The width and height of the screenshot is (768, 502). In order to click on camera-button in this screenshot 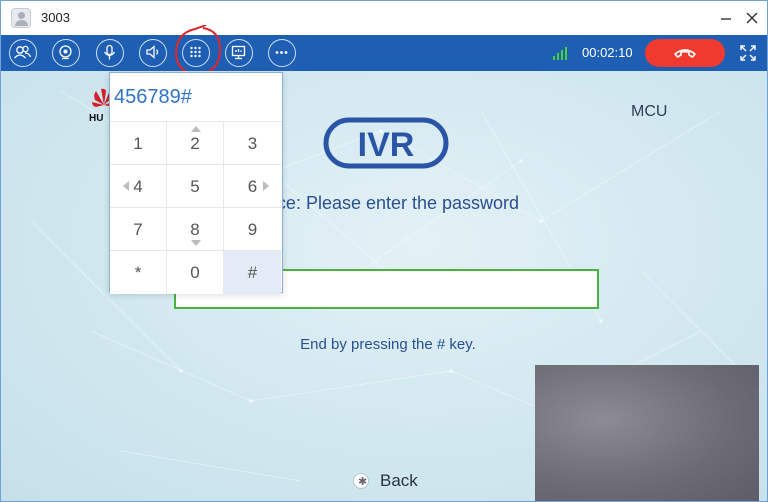, I will do `click(66, 53)`.